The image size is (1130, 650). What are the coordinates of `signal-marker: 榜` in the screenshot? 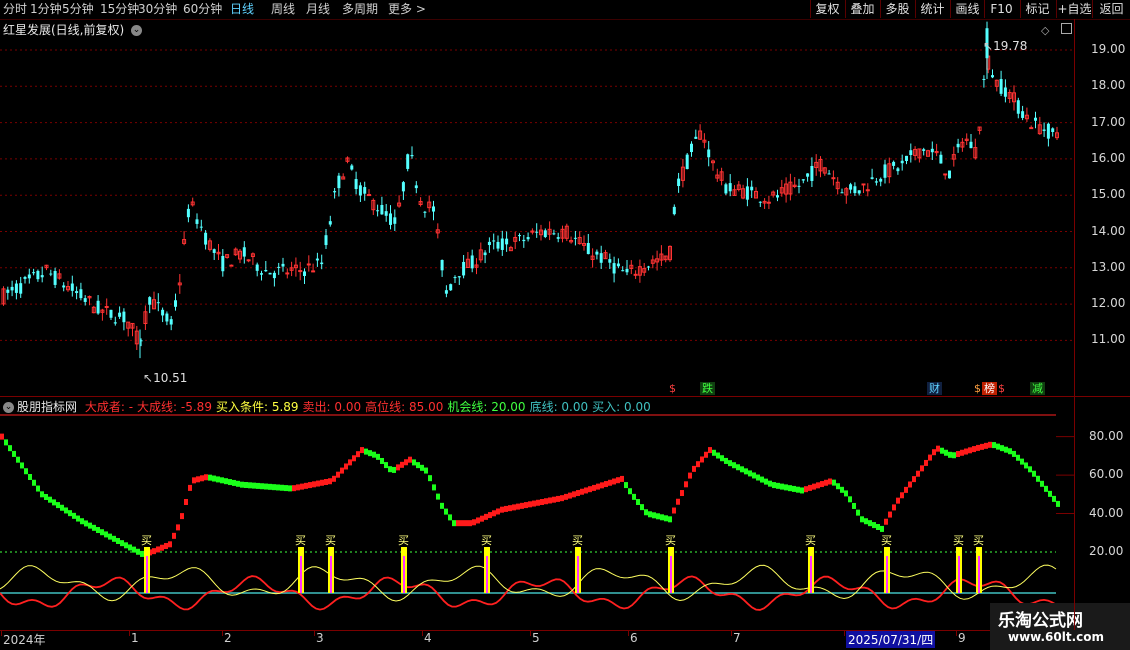 It's located at (989, 388).